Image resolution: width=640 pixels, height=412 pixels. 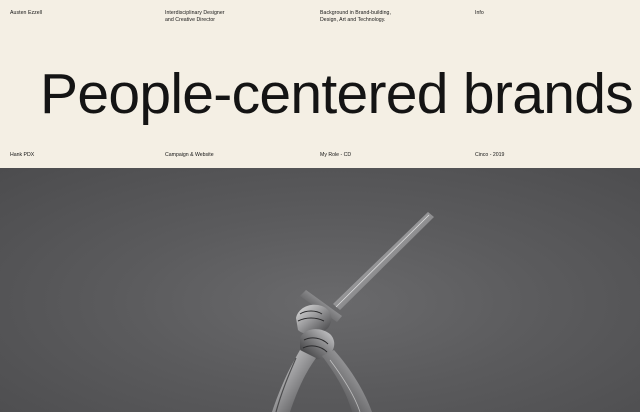 What do you see at coordinates (195, 13) in the screenshot?
I see `role-line-1: Interdisciplinary Designer` at bounding box center [195, 13].